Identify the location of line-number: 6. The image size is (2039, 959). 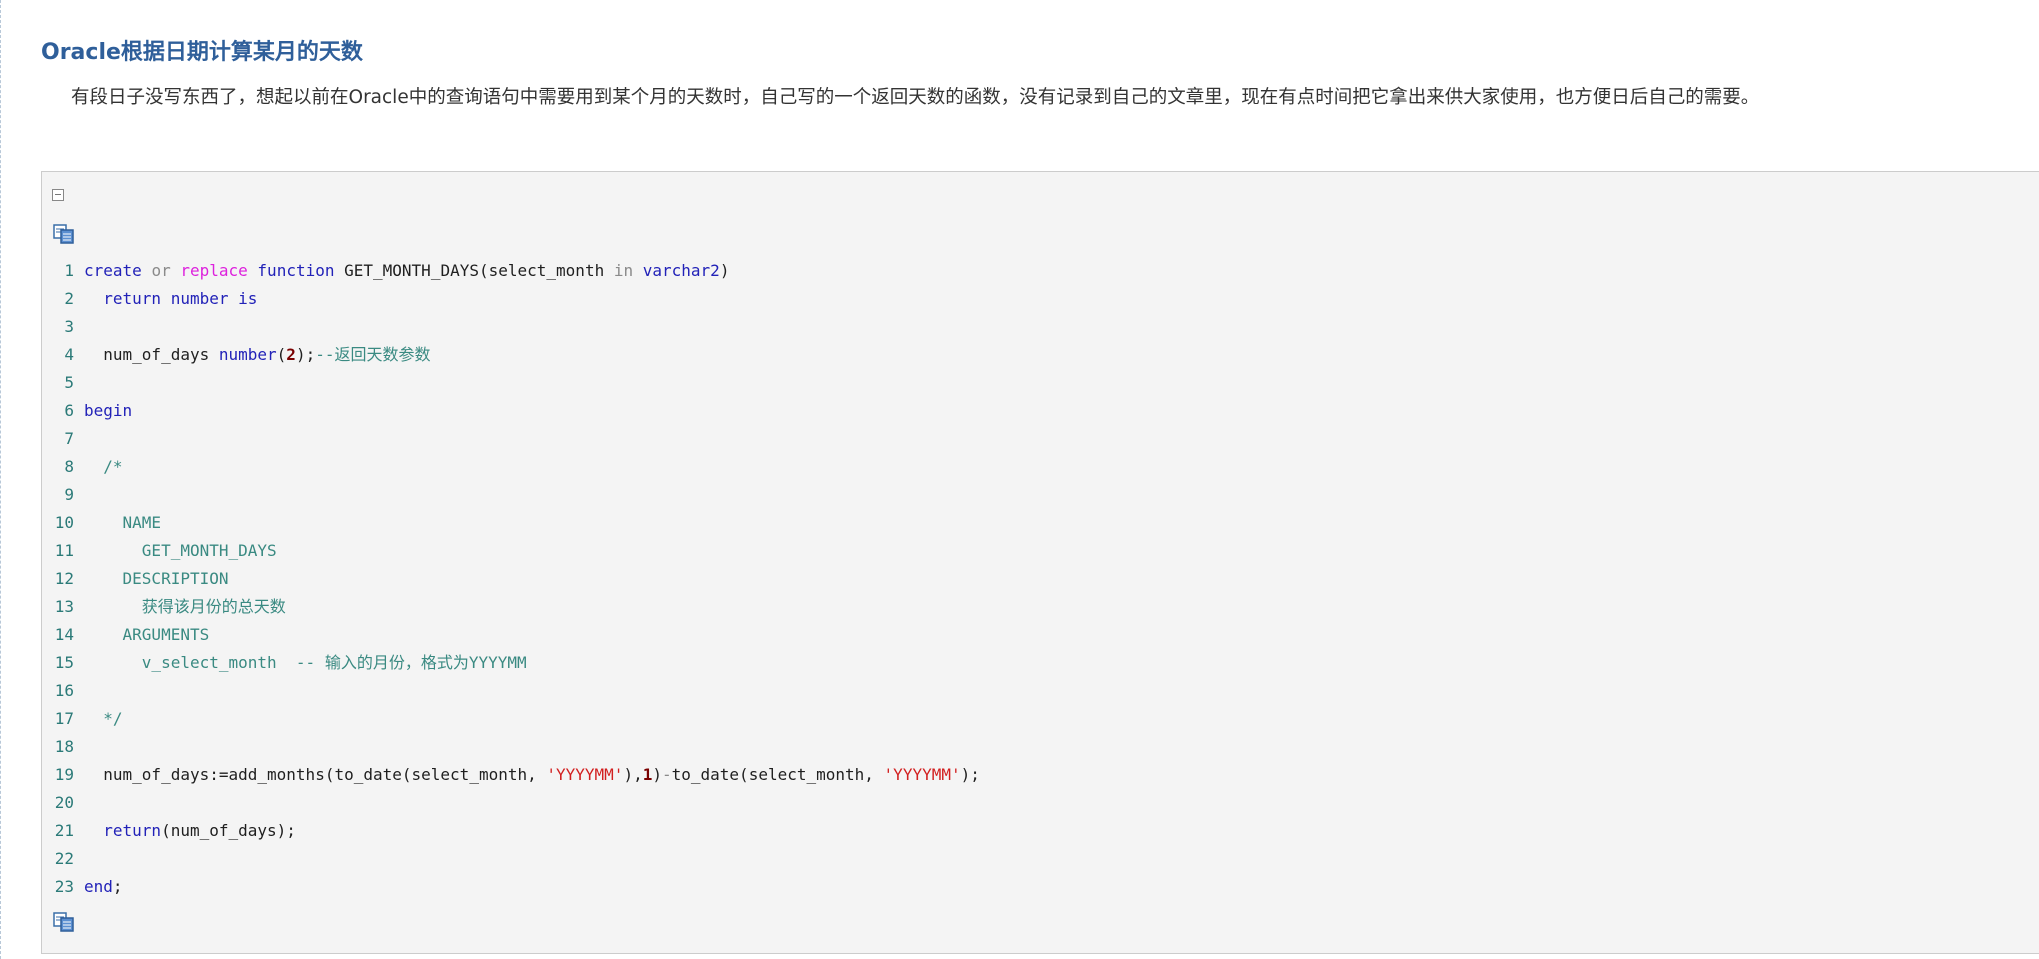
(69, 410).